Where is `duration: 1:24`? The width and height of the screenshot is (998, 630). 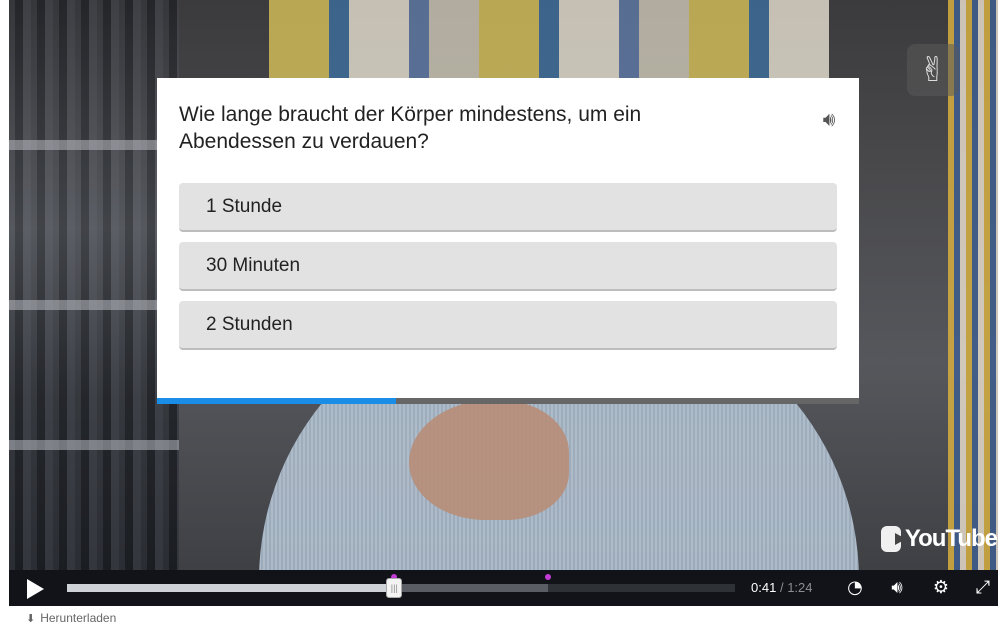 duration: 1:24 is located at coordinates (800, 587).